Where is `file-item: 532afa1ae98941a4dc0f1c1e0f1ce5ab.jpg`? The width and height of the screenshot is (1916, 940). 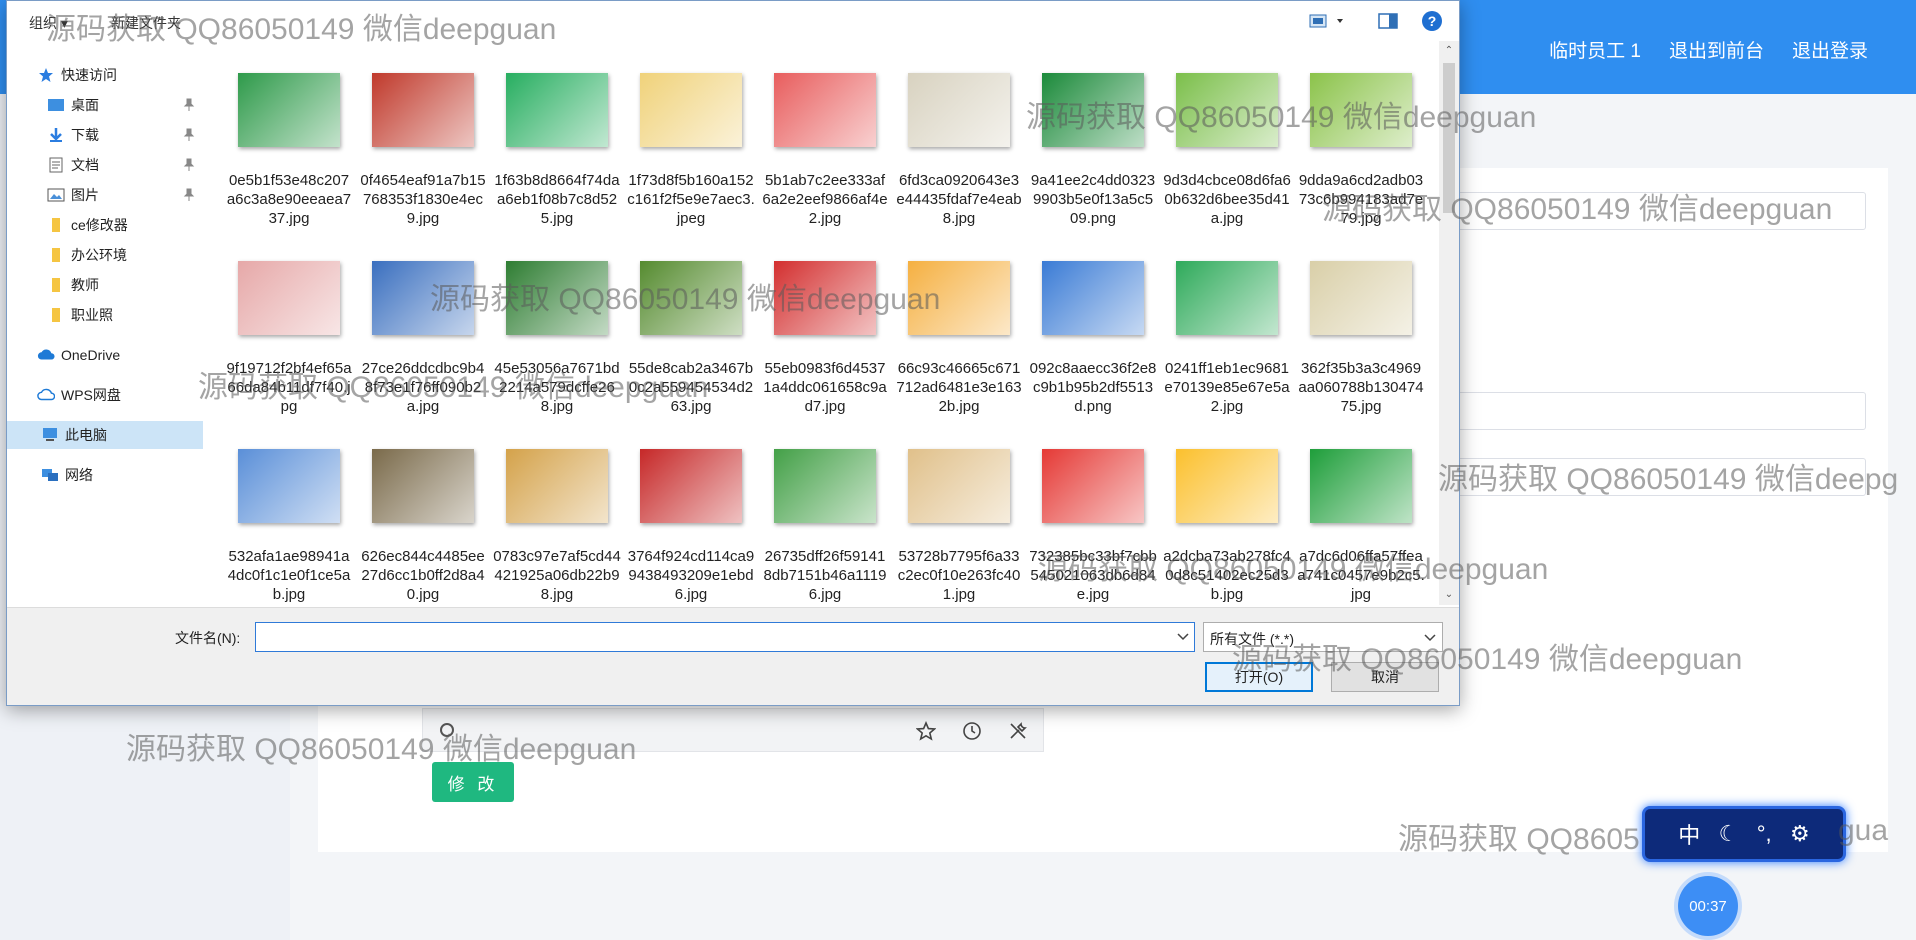
file-item: 532afa1ae98941a4dc0f1c1e0f1ce5ab.jpg is located at coordinates (289, 517).